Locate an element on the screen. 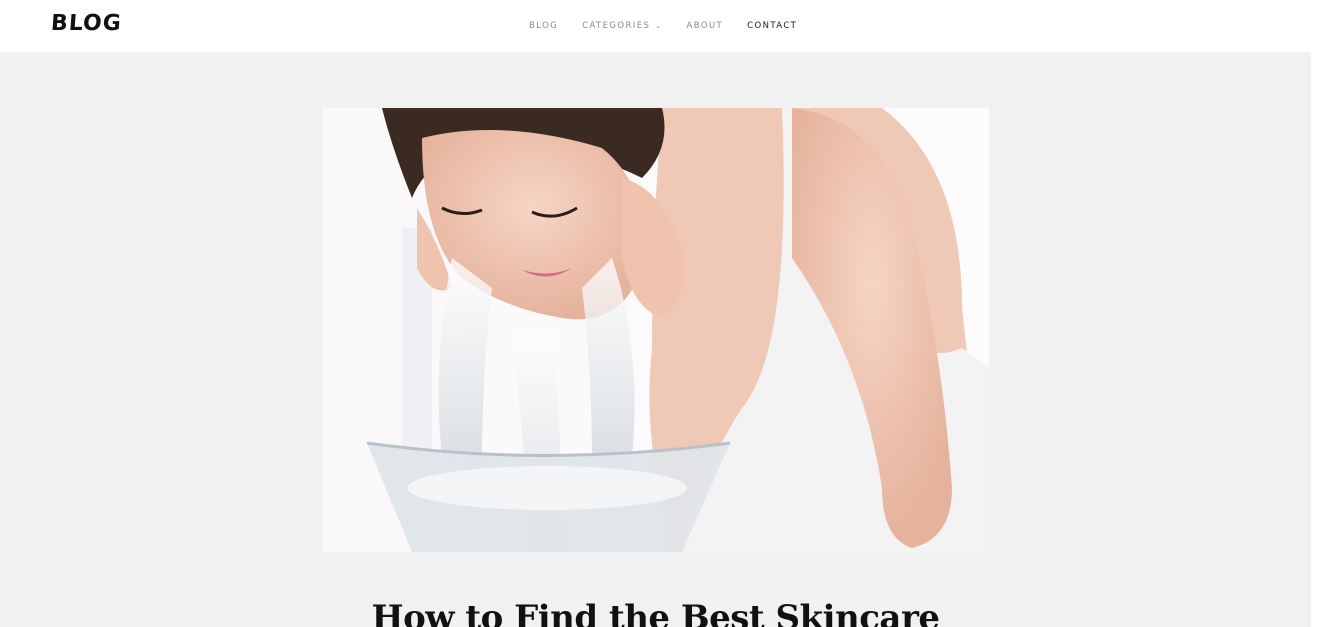 This screenshot has width=1326, height=627. nav-item-blog: BLOG is located at coordinates (543, 26).